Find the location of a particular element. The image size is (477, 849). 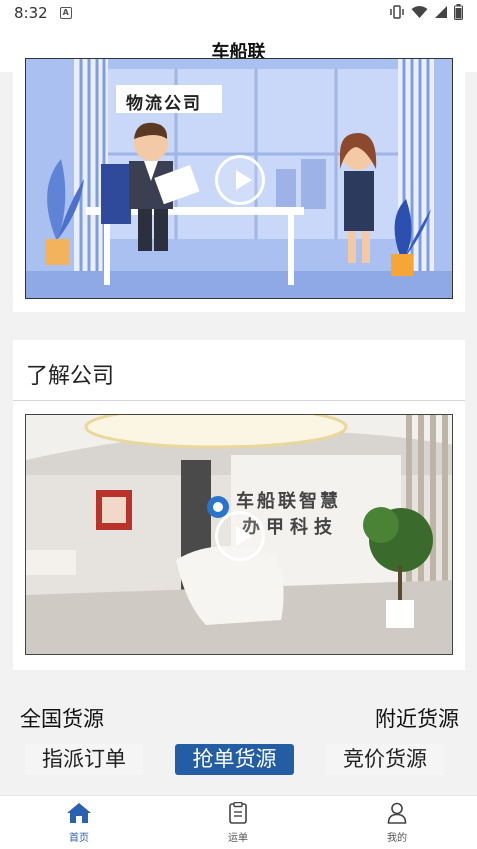

status-bar: 8:32 A is located at coordinates (238, 13).